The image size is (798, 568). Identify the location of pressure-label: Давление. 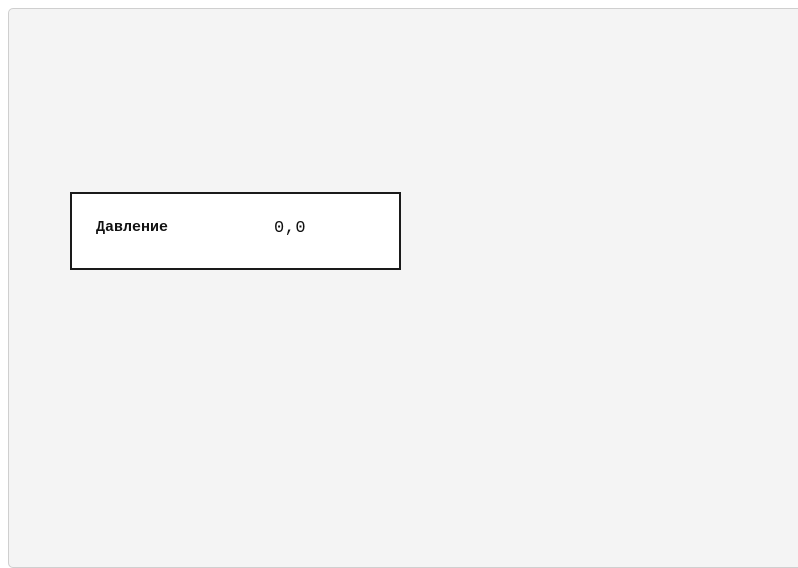
(132, 227).